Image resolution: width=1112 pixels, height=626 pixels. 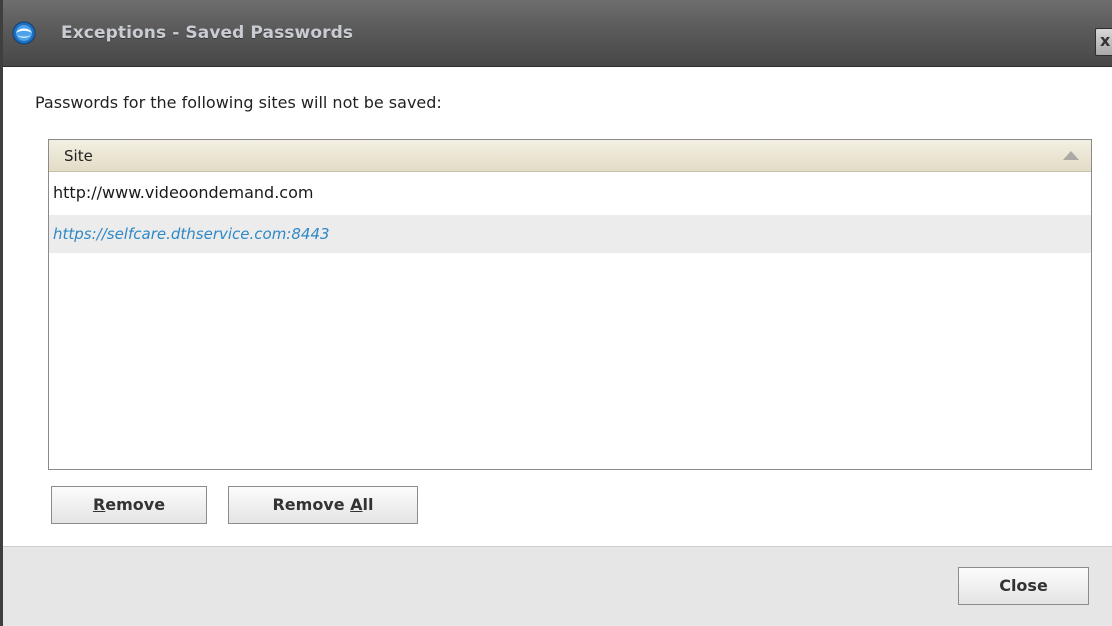 I want to click on browser-logo-icon, so click(x=24, y=33).